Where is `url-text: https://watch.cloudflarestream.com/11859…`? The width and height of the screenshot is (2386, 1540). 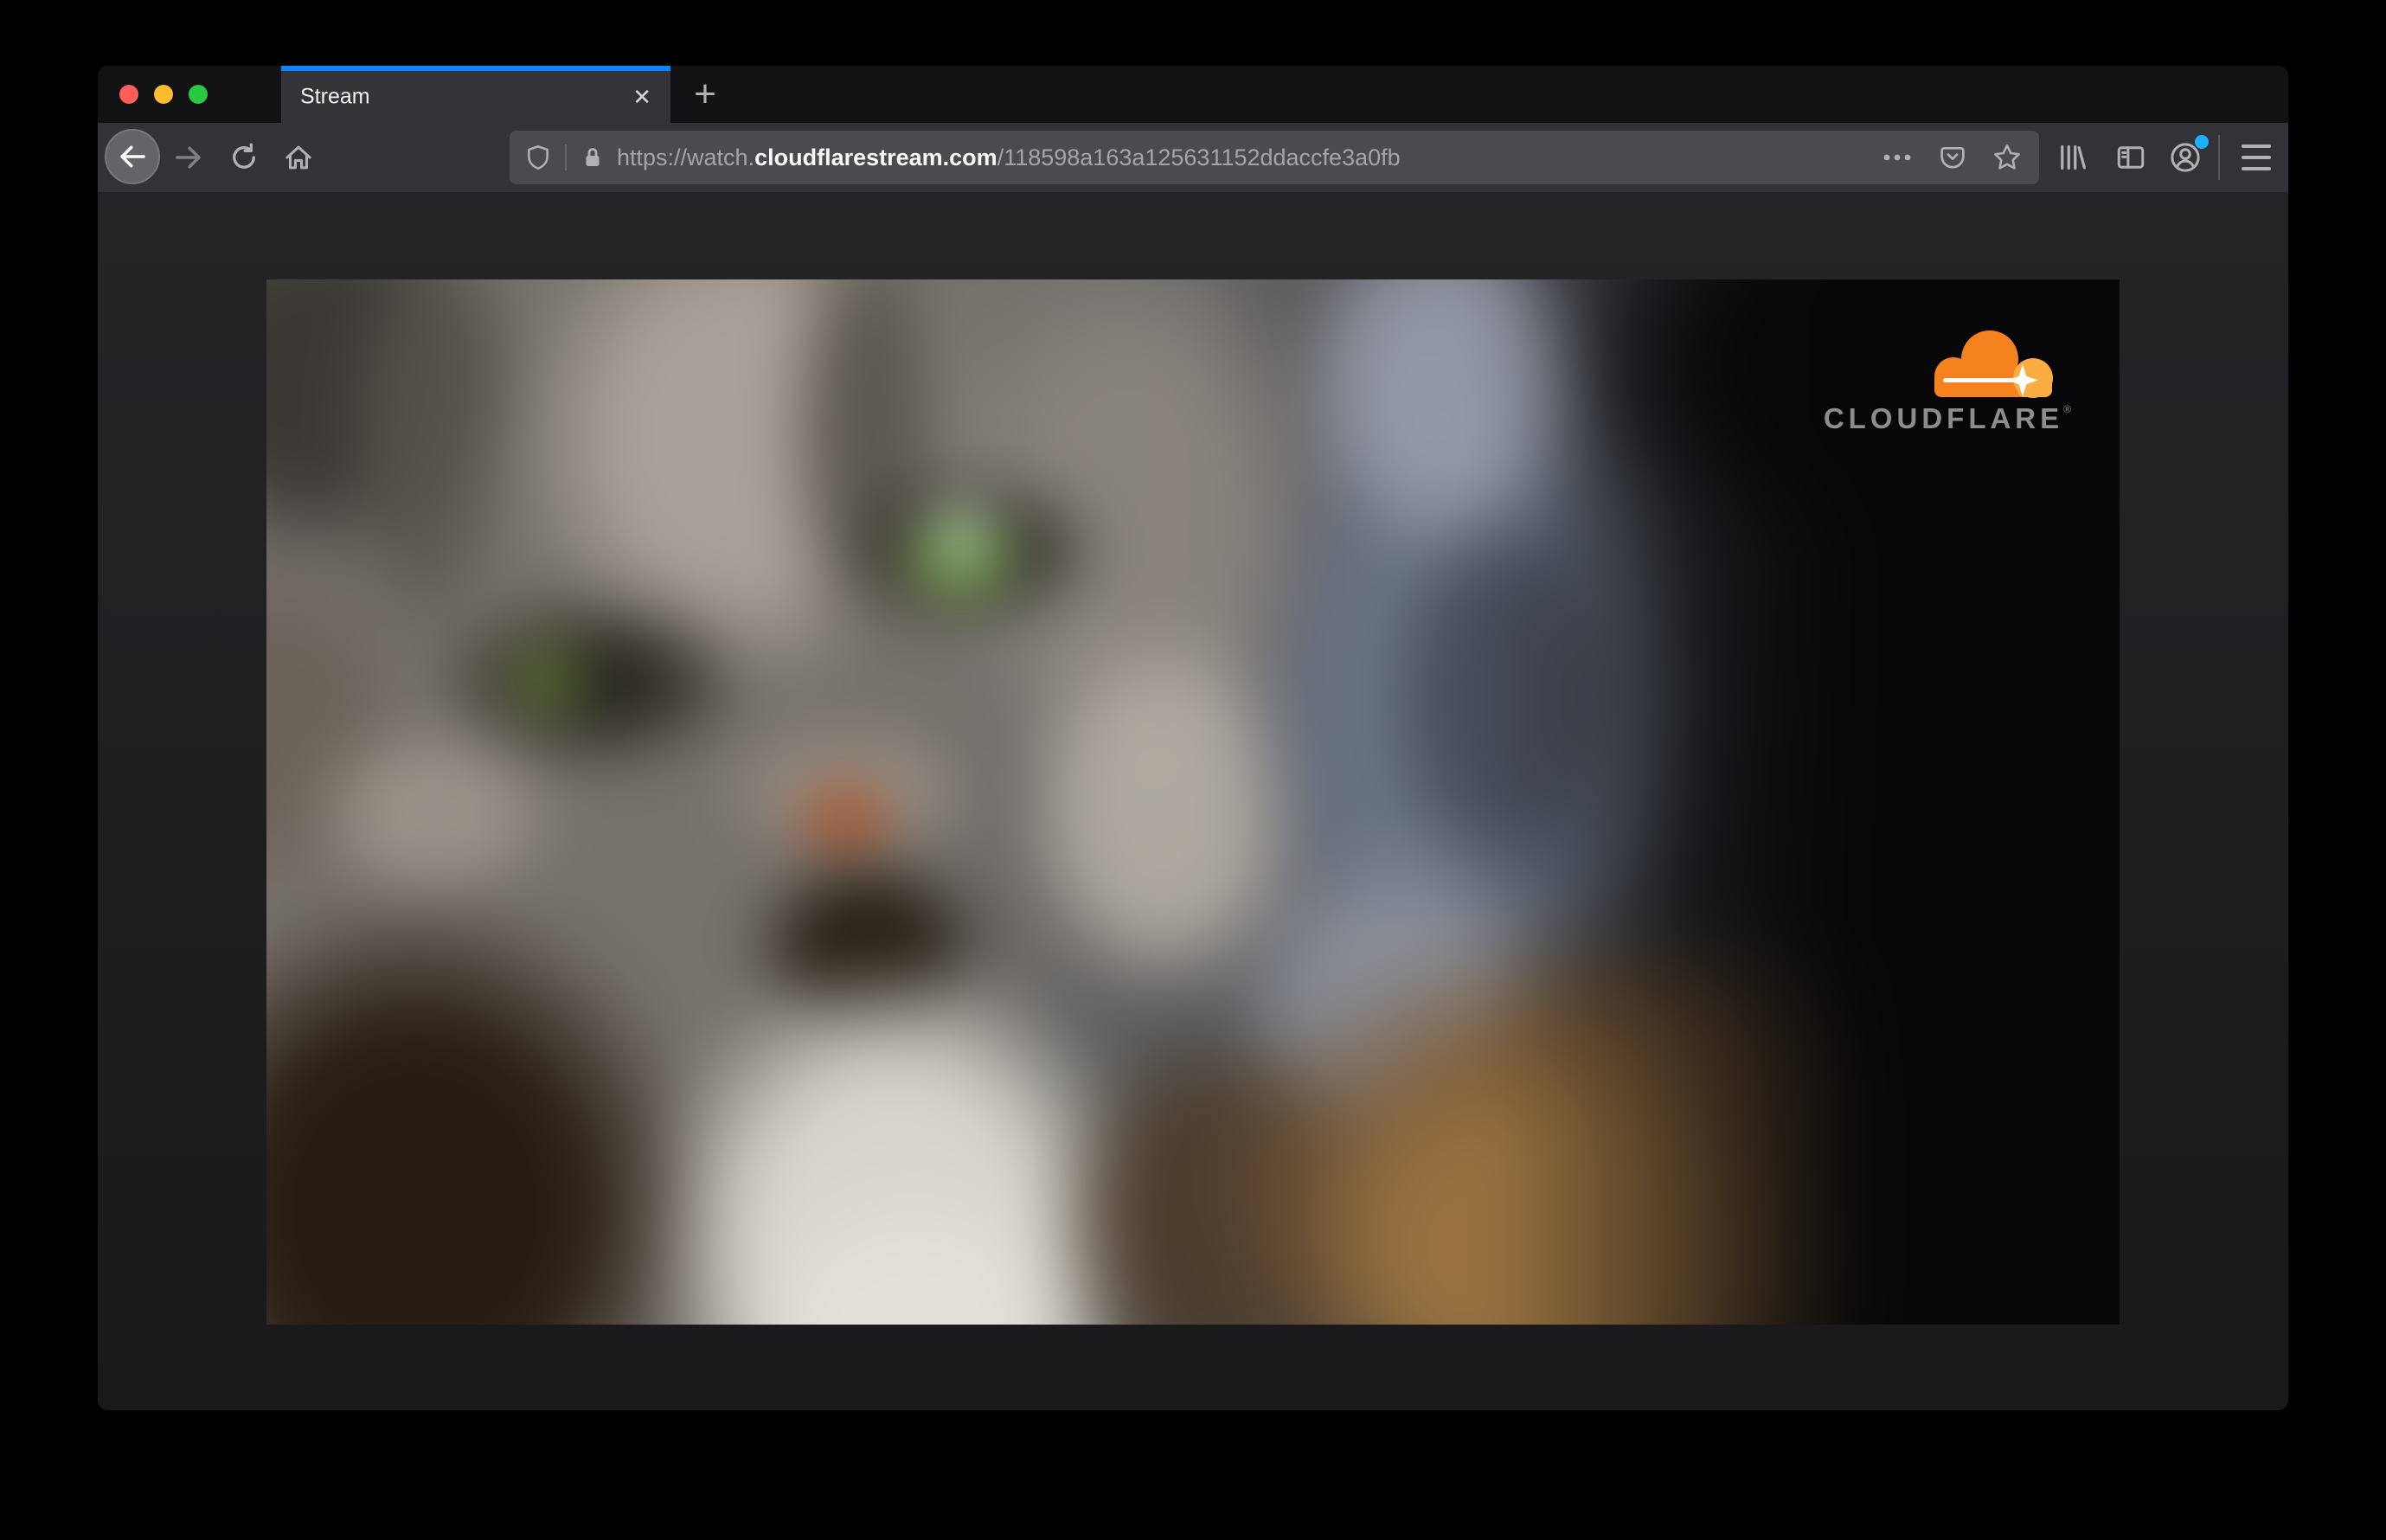 url-text: https://watch.cloudflarestream.com/11859… is located at coordinates (1009, 157).